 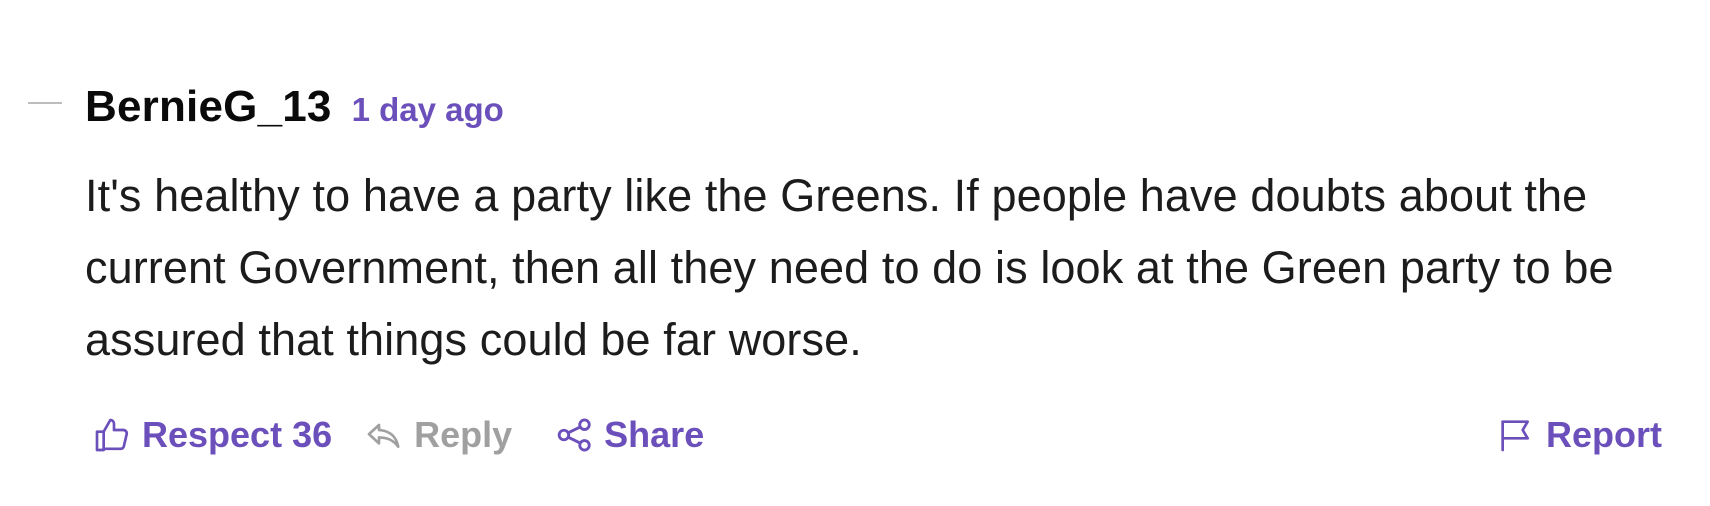 What do you see at coordinates (654, 434) in the screenshot?
I see `share-label: Share` at bounding box center [654, 434].